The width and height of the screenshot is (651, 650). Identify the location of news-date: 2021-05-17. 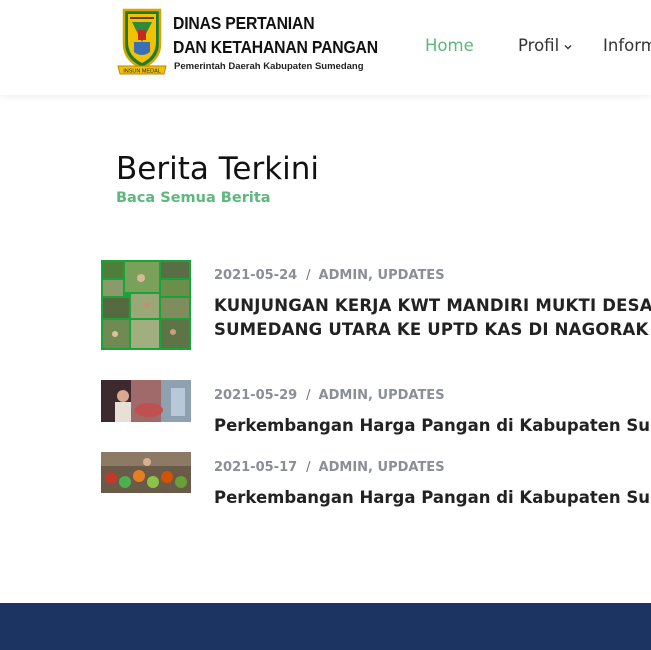
(256, 467).